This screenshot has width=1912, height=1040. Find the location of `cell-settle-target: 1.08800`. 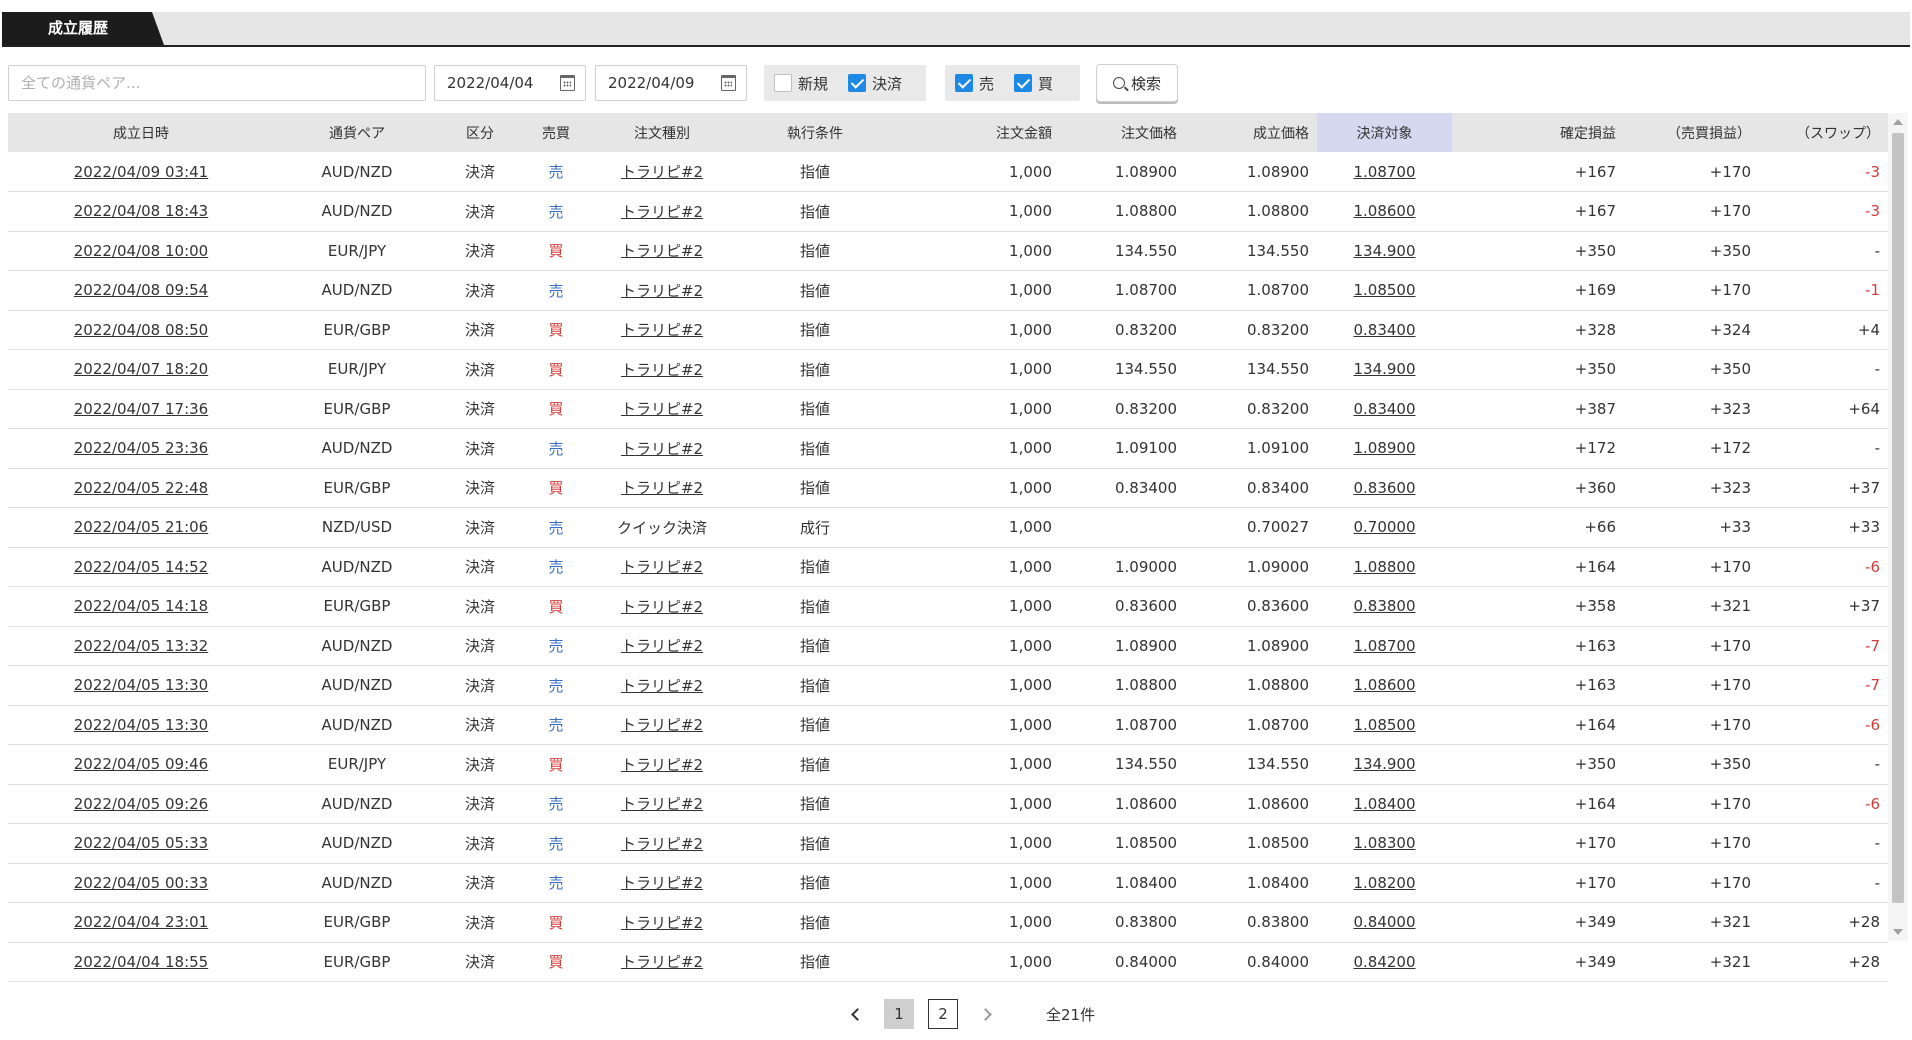

cell-settle-target: 1.08800 is located at coordinates (1384, 567).